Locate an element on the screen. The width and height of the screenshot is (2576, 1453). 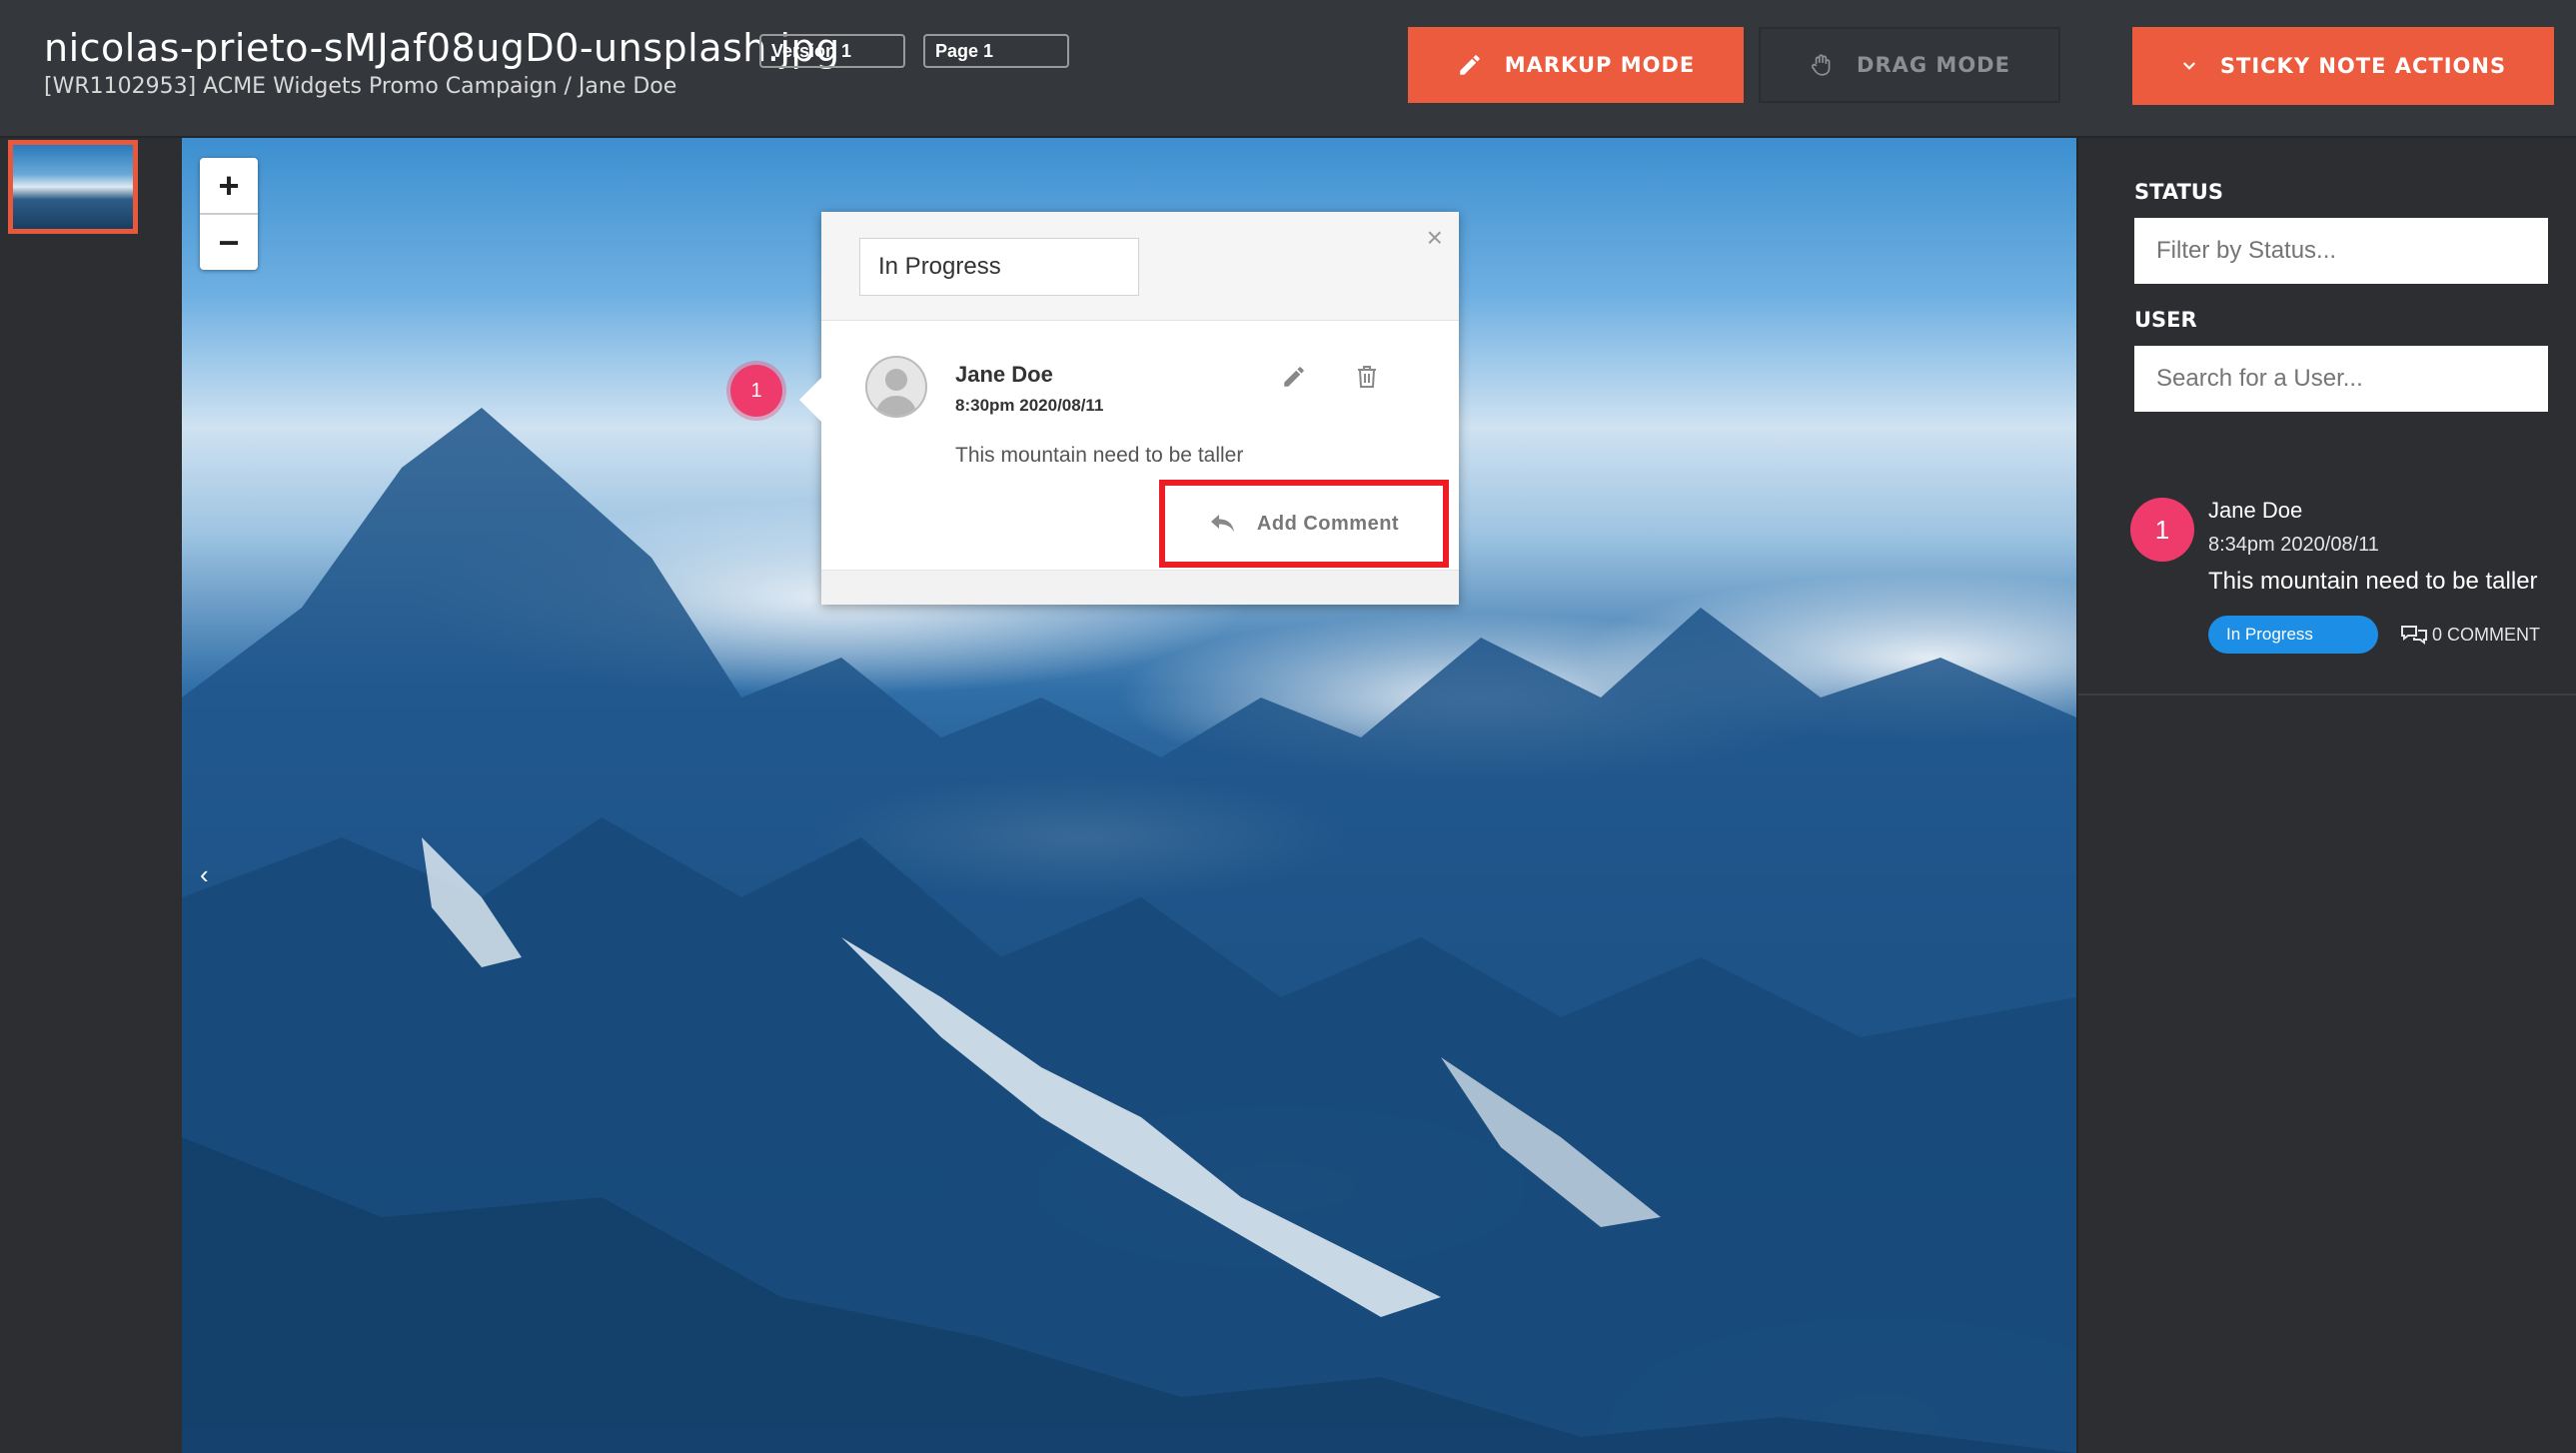
chevron-down-icon is located at coordinates (2189, 66).